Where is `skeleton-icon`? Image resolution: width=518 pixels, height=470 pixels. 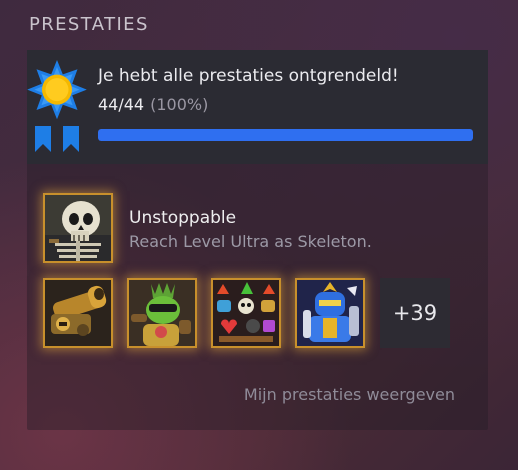
skeleton-icon is located at coordinates (78, 228).